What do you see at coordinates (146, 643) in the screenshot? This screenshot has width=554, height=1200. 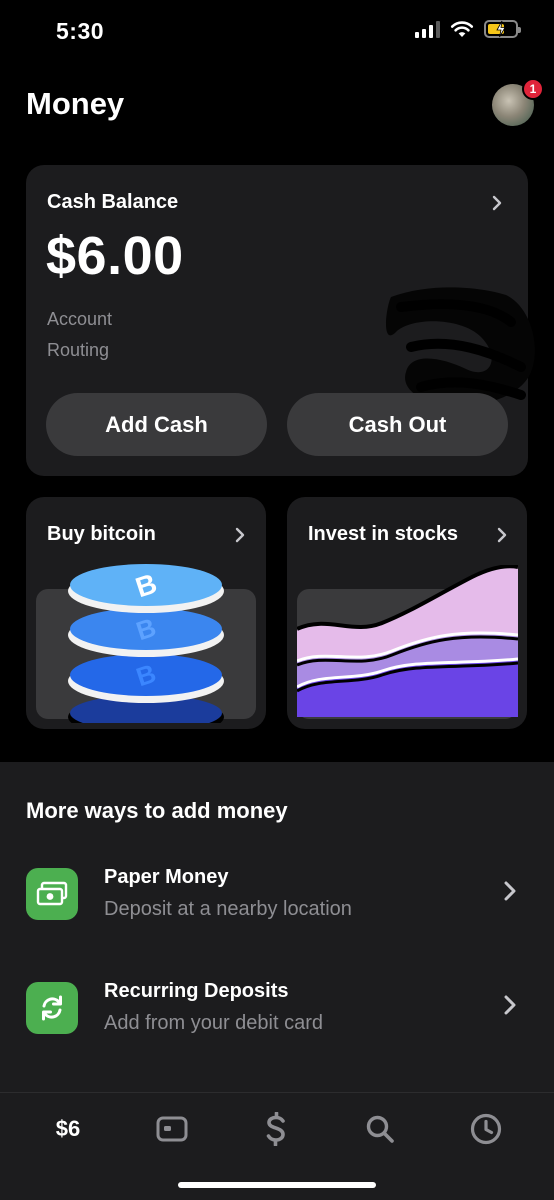 I see `bitcoin-coin-stack: B B B` at bounding box center [146, 643].